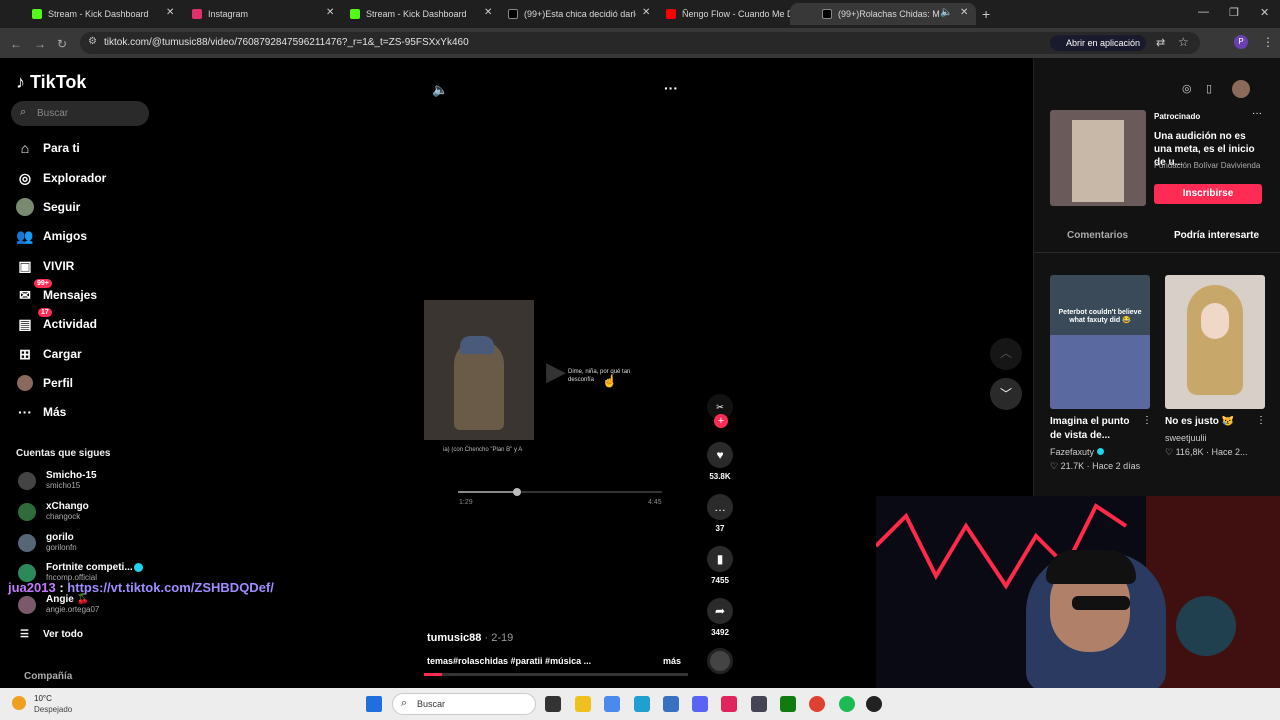 The height and width of the screenshot is (720, 1280). I want to click on tab-podria-interesarte: Podría interesarte, so click(1216, 235).